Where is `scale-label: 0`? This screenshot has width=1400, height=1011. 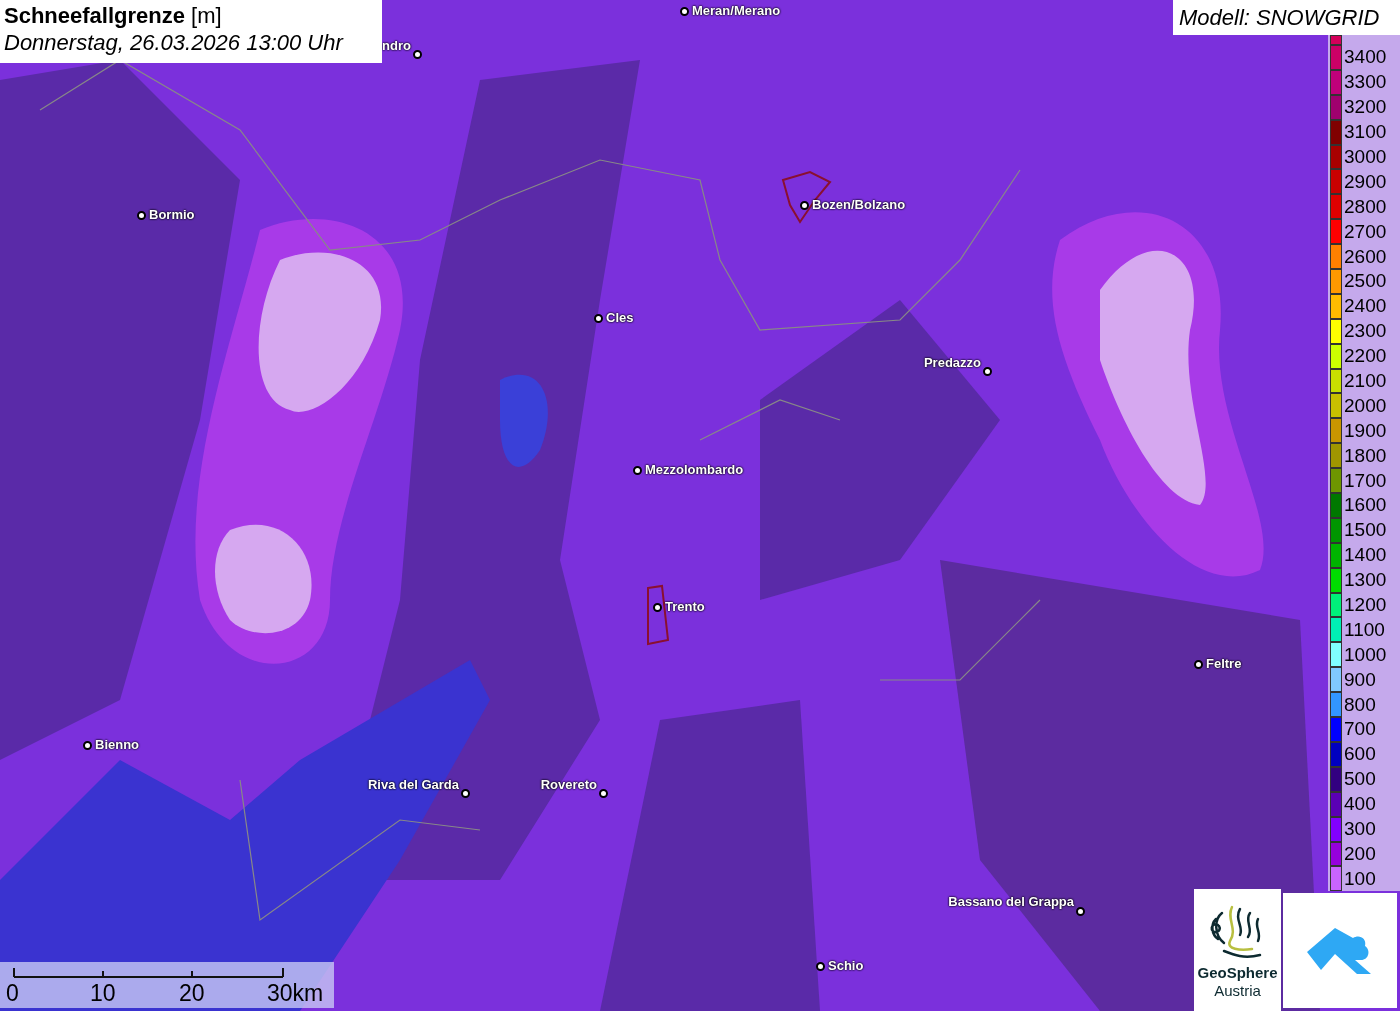 scale-label: 0 is located at coordinates (12, 993).